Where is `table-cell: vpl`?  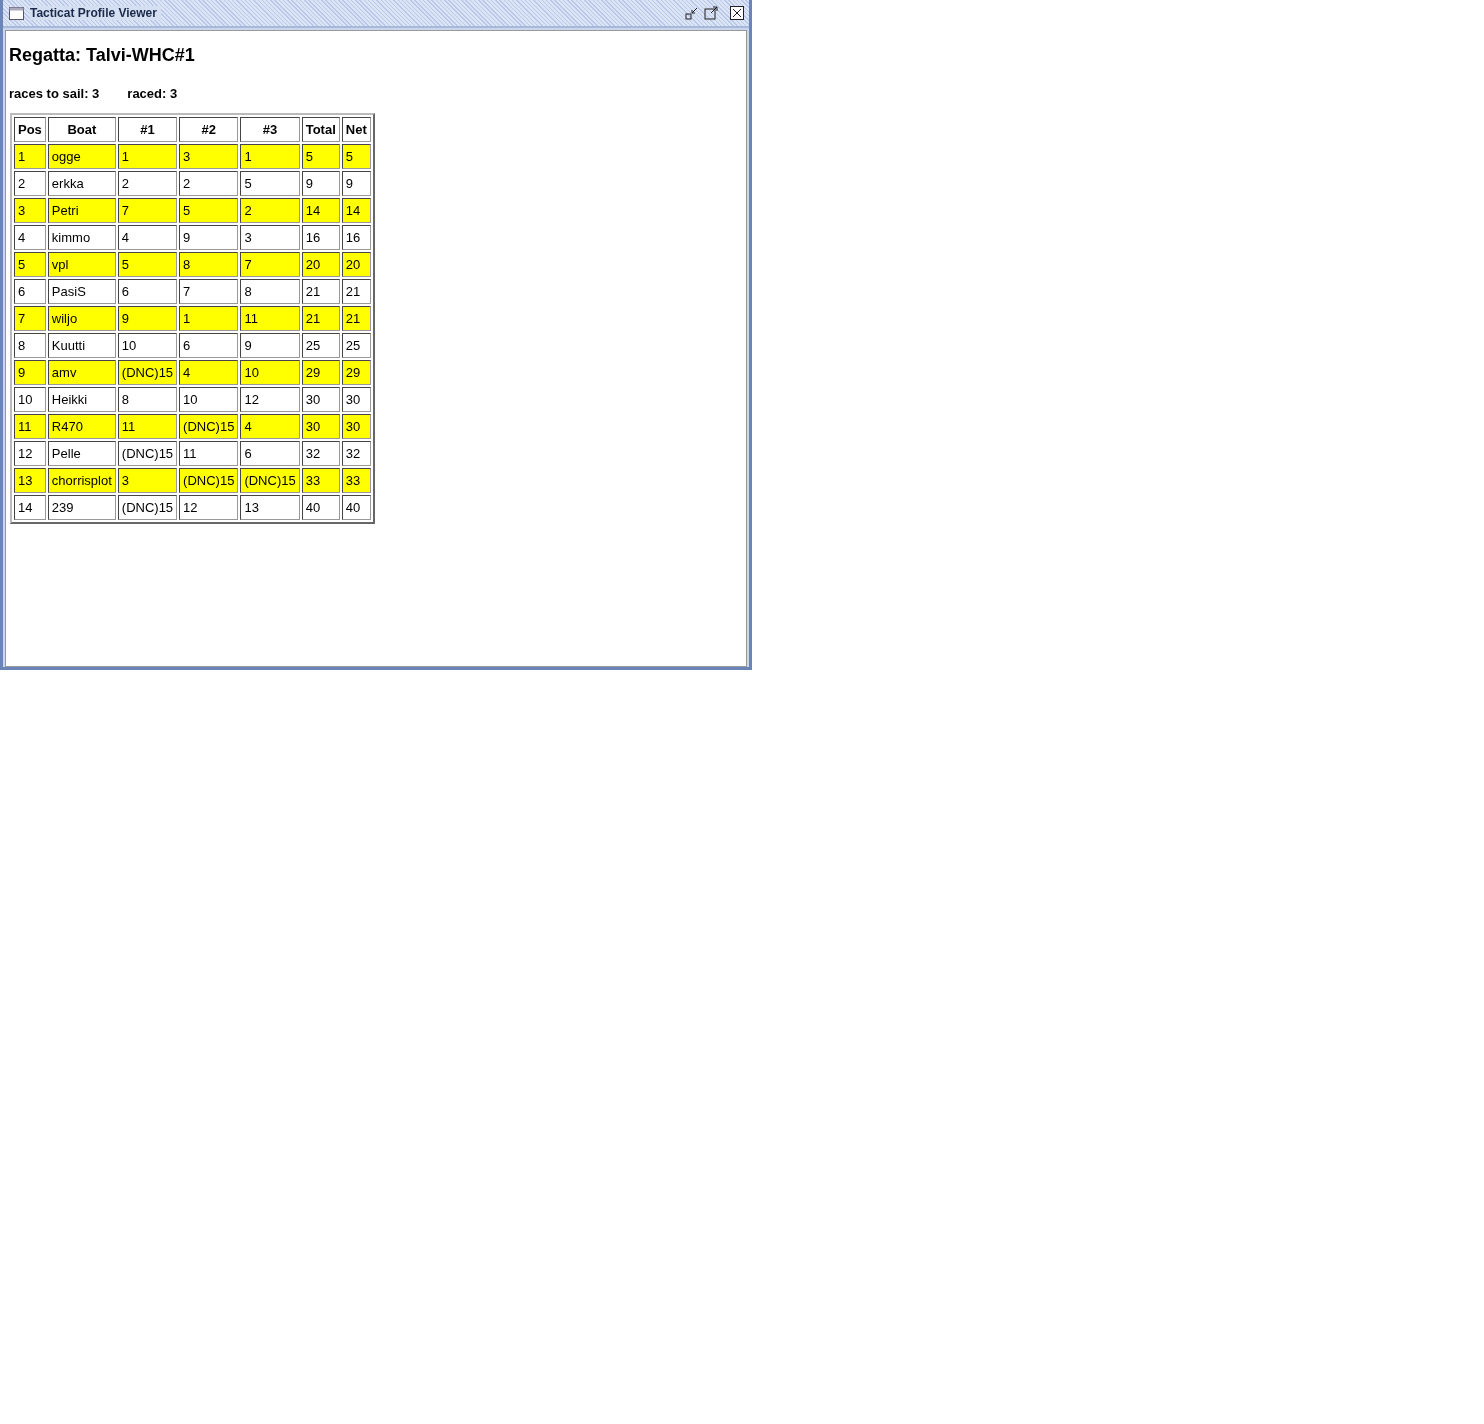 table-cell: vpl is located at coordinates (81, 264).